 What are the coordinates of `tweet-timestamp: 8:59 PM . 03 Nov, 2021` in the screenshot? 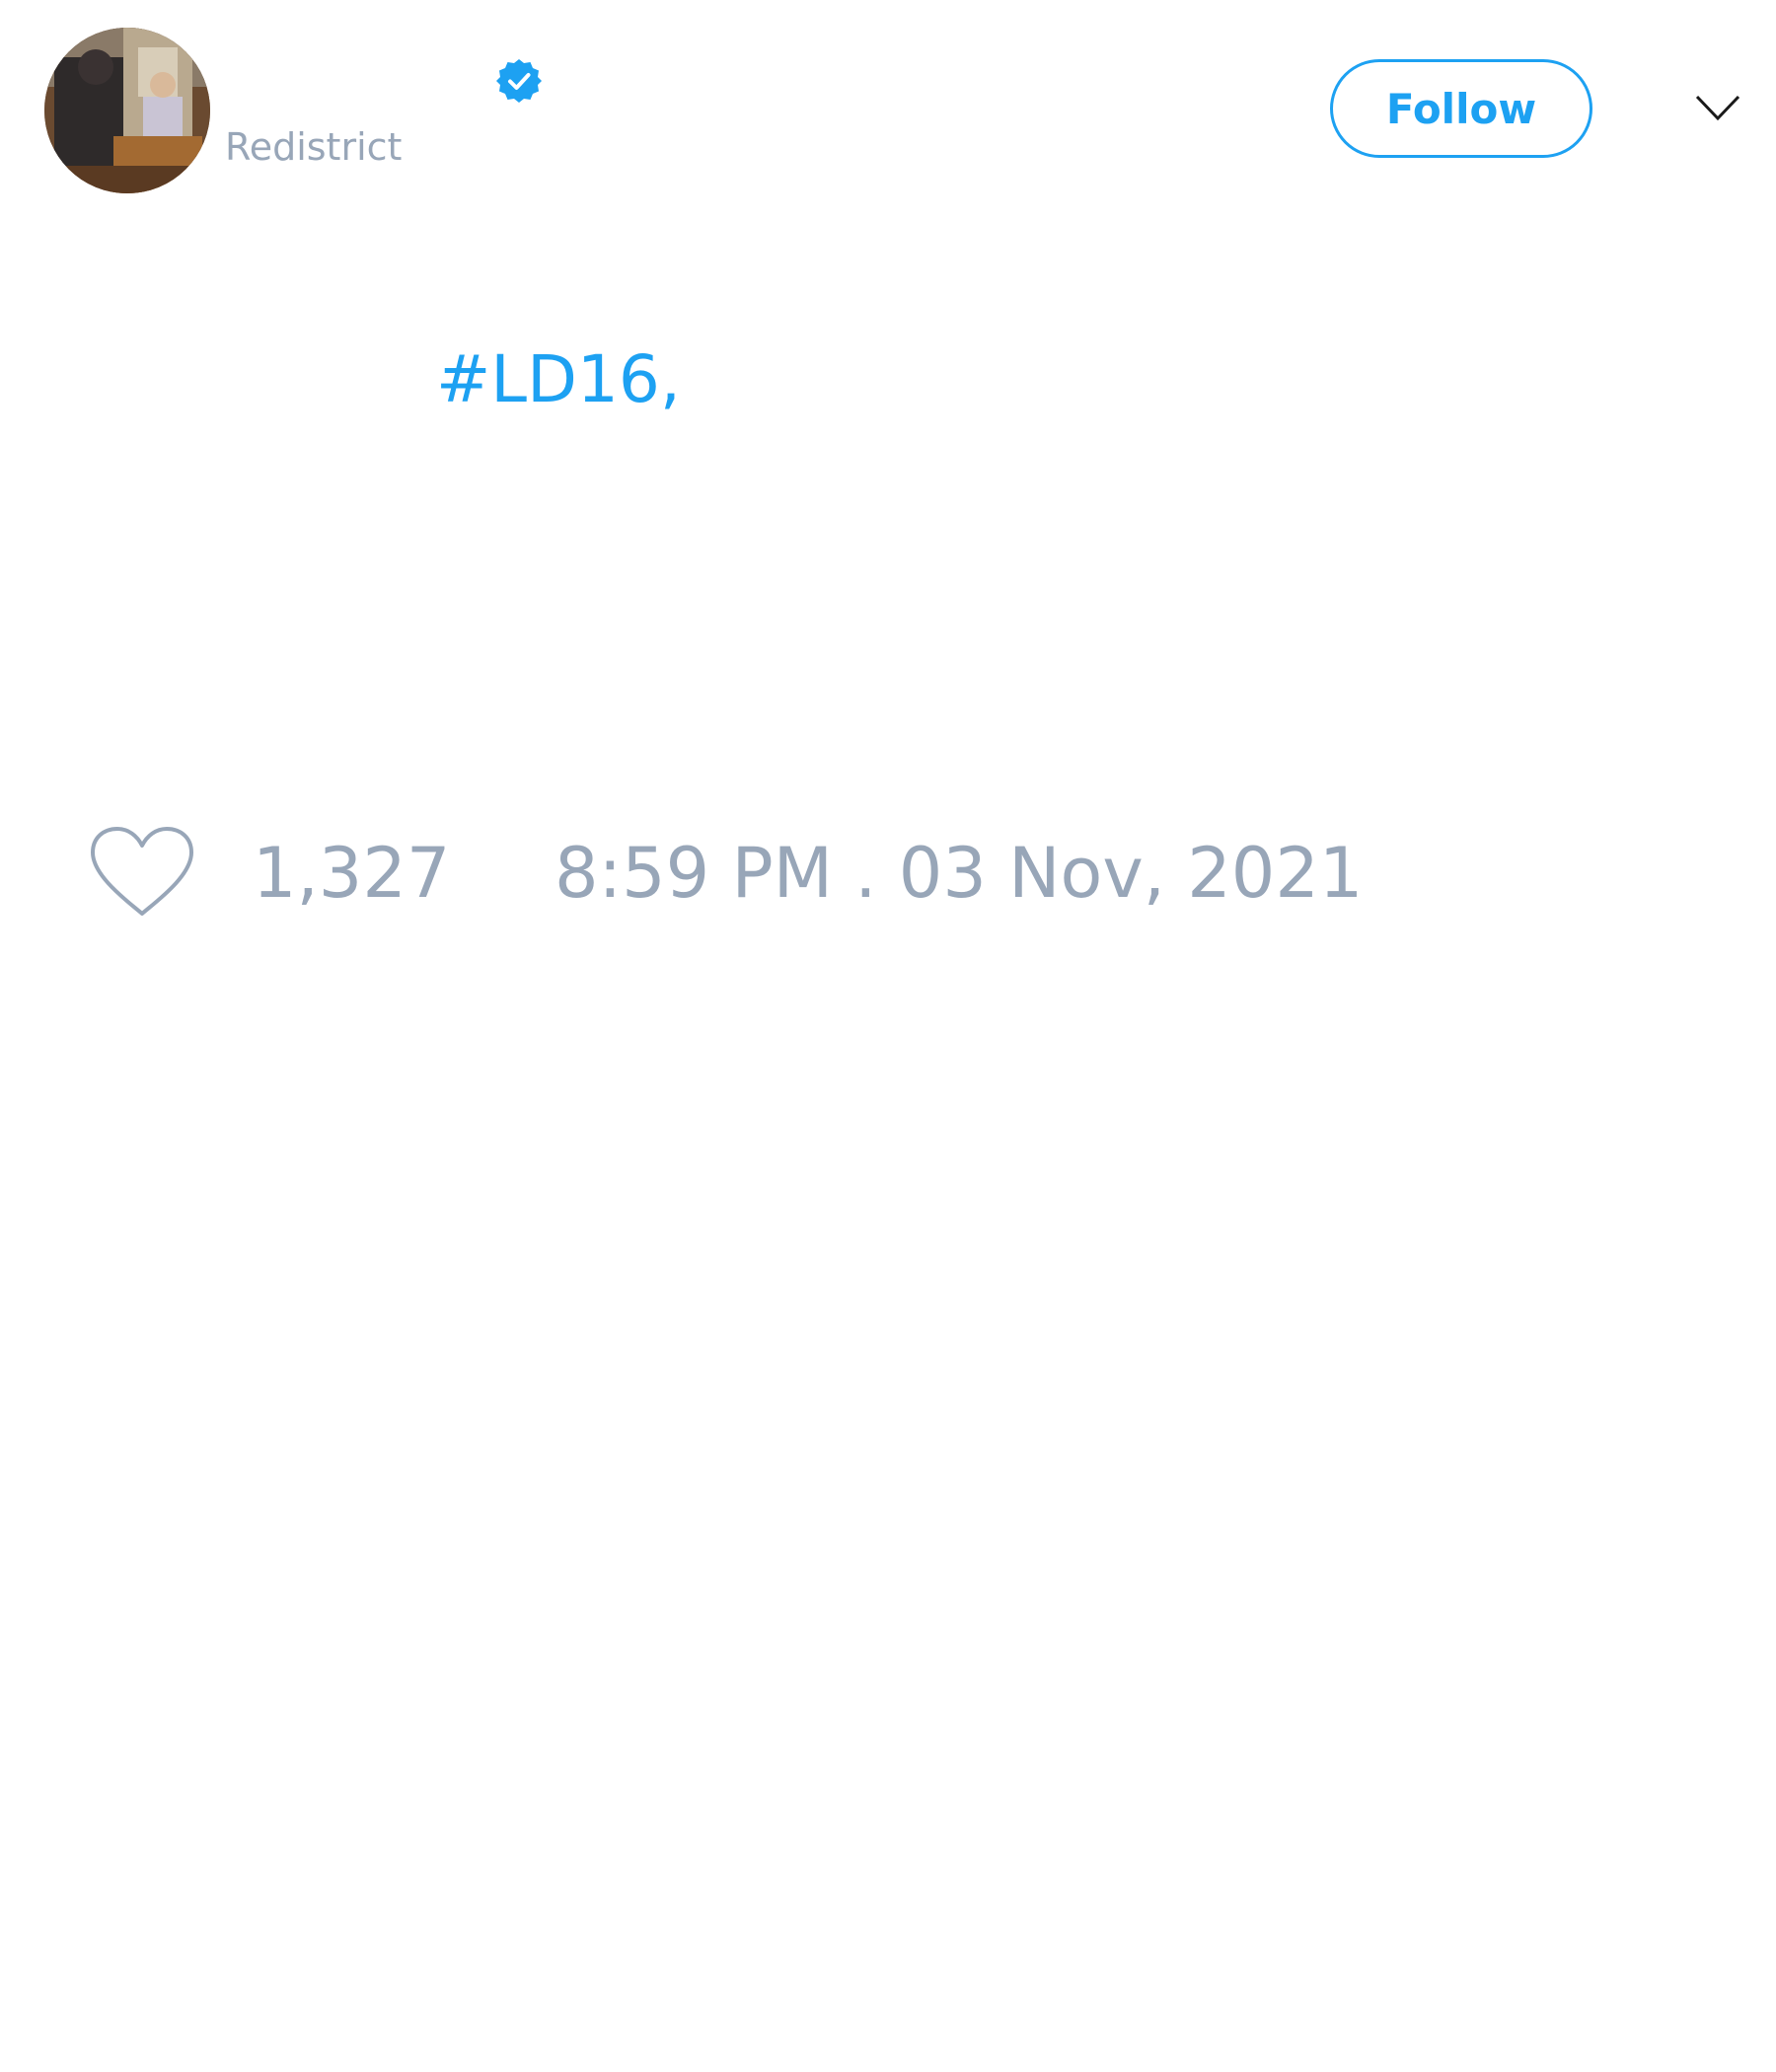 It's located at (959, 874).